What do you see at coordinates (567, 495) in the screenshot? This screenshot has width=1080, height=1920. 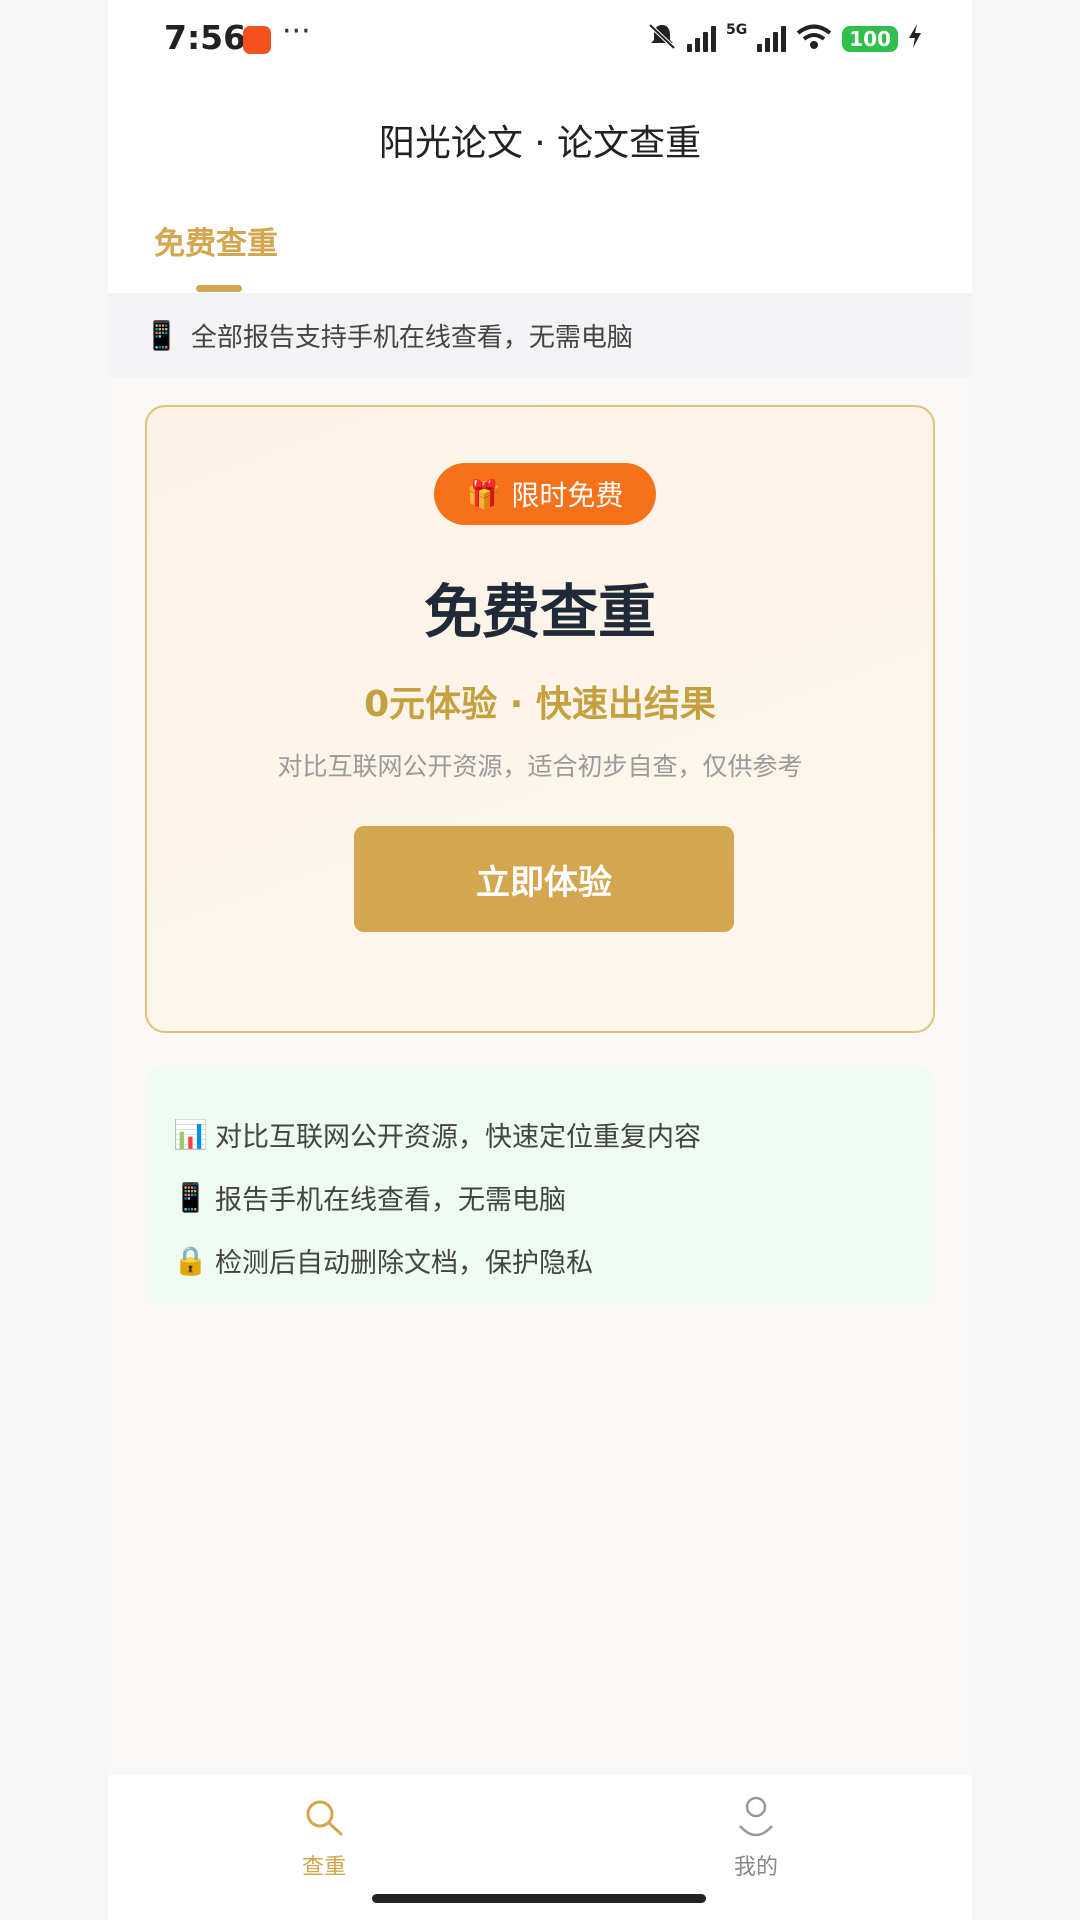 I see `badge-label: 限时免费` at bounding box center [567, 495].